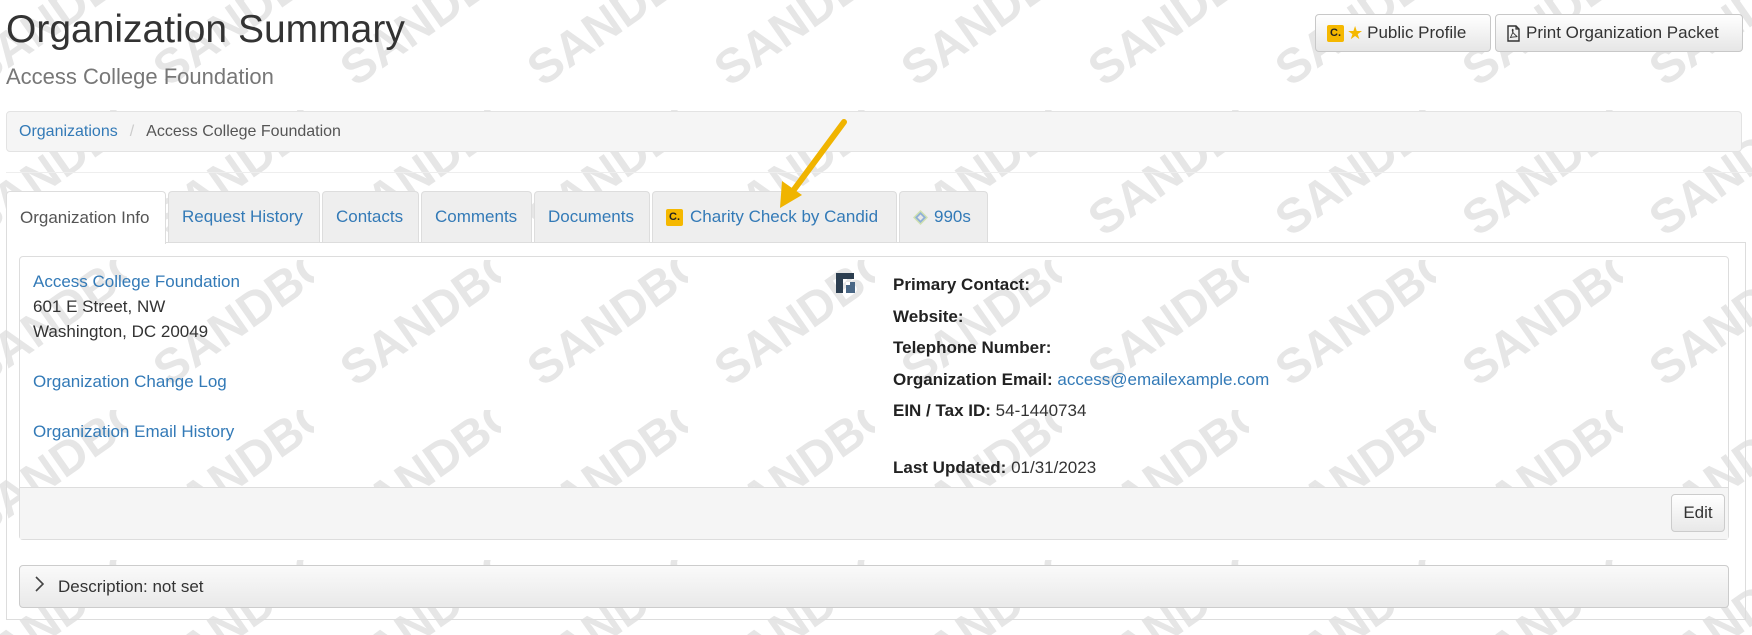  What do you see at coordinates (1054, 467) in the screenshot?
I see `last-updated-value: 01/31/2023` at bounding box center [1054, 467].